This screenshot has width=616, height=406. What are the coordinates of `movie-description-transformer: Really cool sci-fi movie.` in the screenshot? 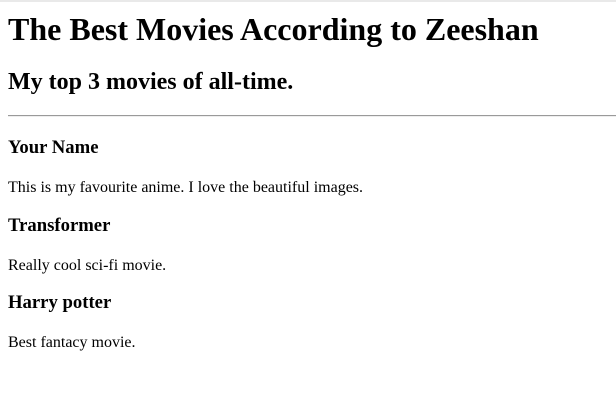 It's located at (87, 265).